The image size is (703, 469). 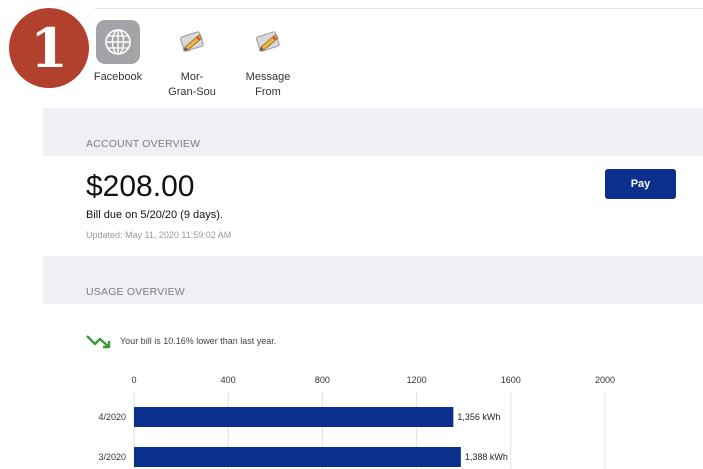 I want to click on category-label: 4/2020, so click(x=112, y=417).